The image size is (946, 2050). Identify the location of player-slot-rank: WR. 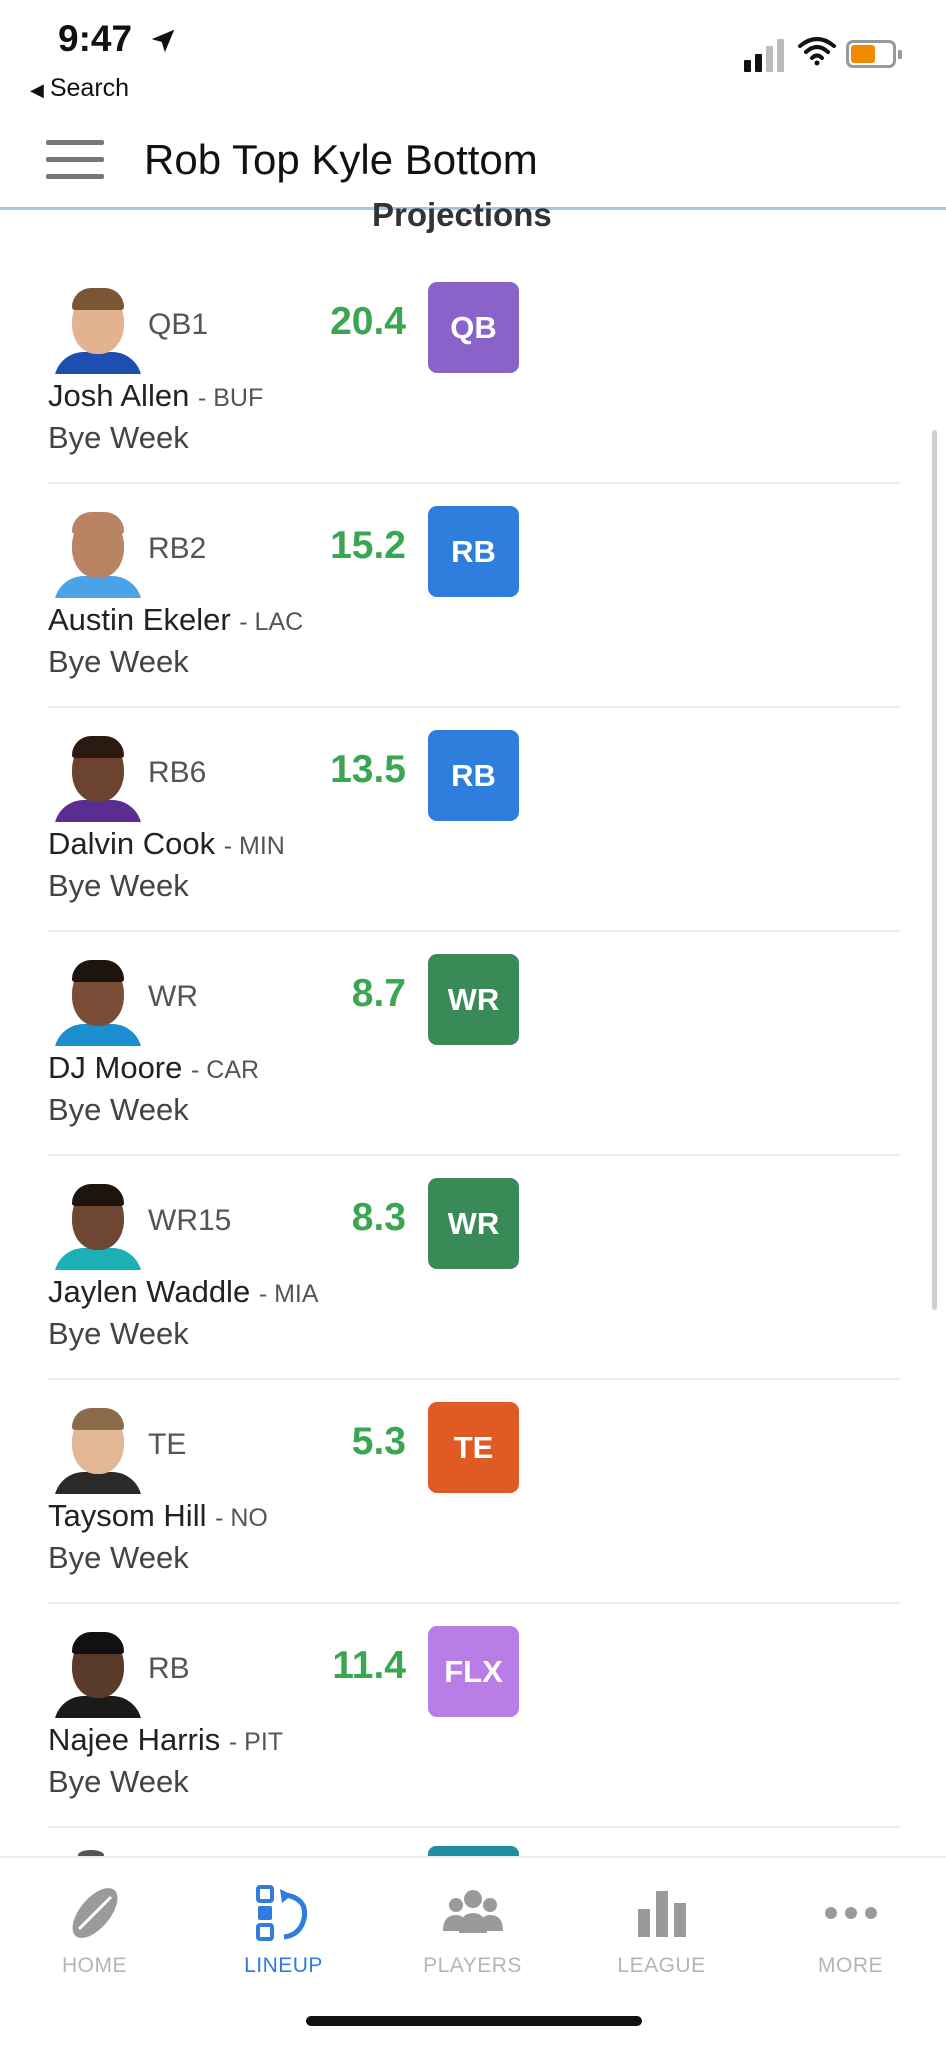
(173, 996).